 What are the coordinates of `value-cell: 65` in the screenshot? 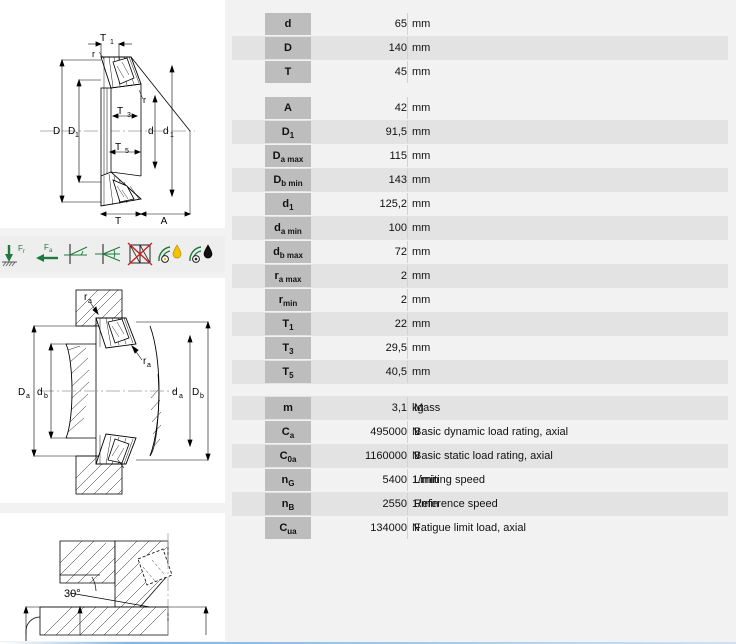 It's located at (400, 24).